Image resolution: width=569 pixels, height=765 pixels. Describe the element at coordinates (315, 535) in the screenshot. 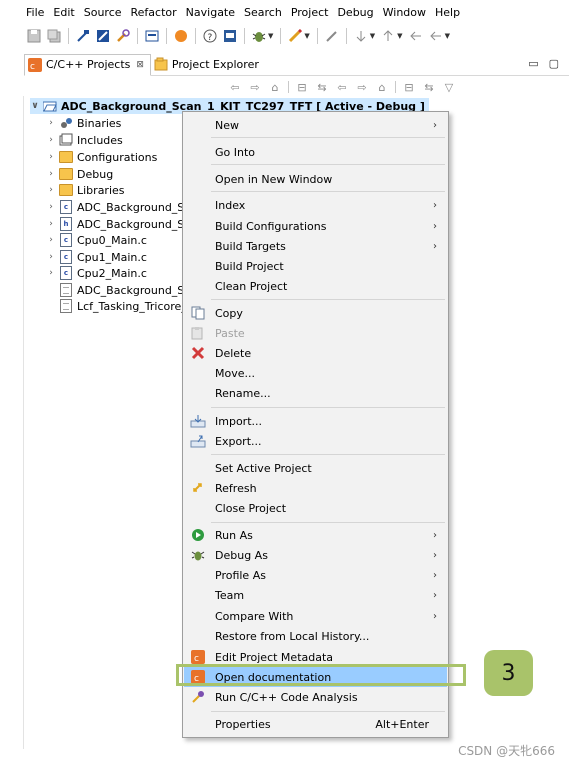

I see `menu-item-run-as: Run As ›` at that location.